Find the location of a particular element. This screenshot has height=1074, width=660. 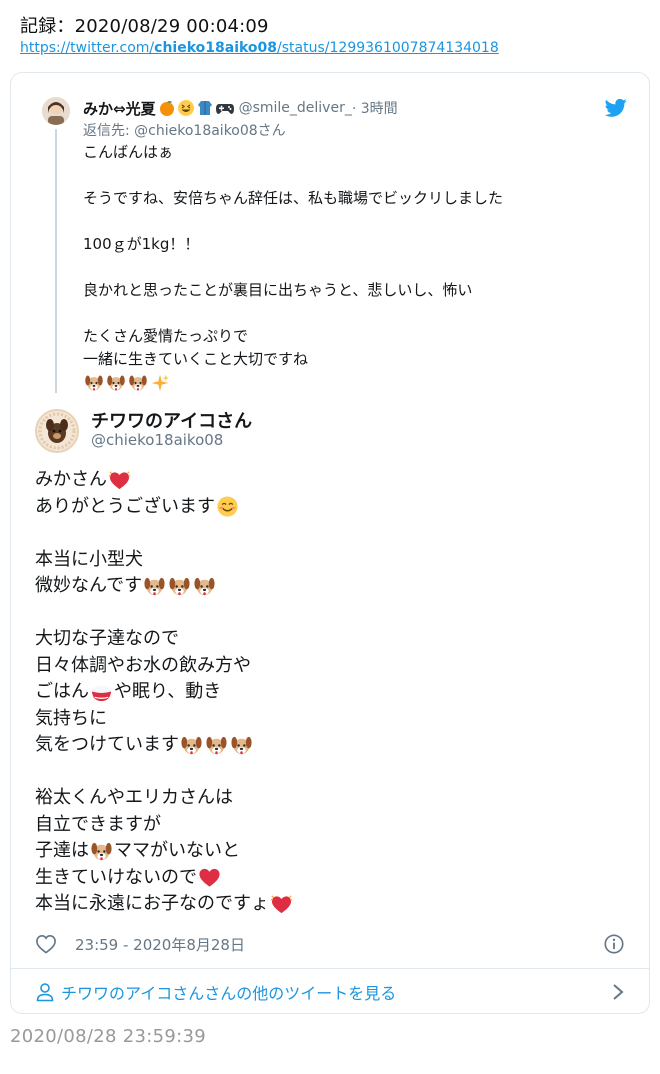

tweet-timestamp: 23:59 - 2020年8月28日 is located at coordinates (160, 944).